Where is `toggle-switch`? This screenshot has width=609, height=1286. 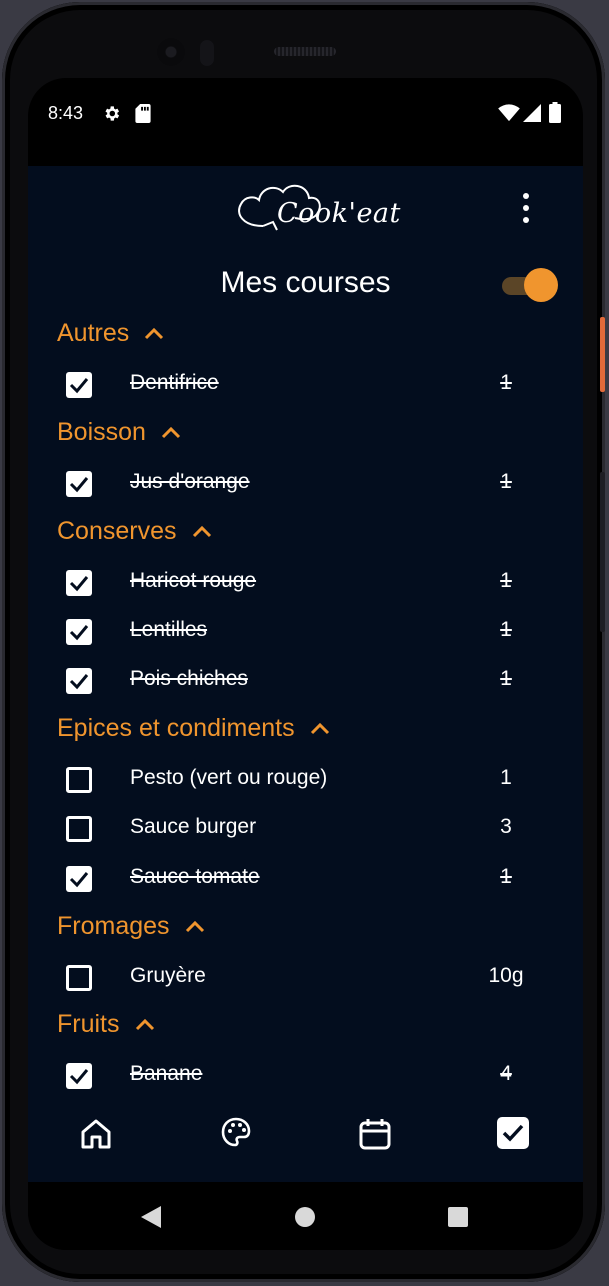 toggle-switch is located at coordinates (530, 285).